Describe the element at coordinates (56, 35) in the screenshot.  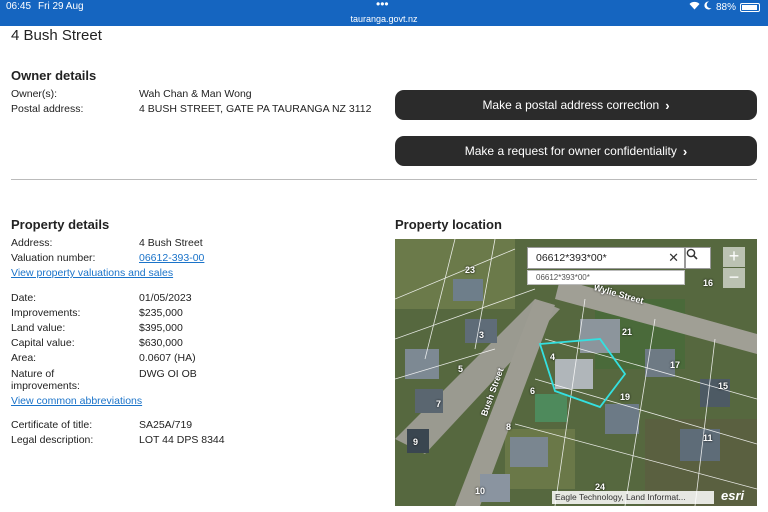
I see `page-title: 4 Bush Street` at that location.